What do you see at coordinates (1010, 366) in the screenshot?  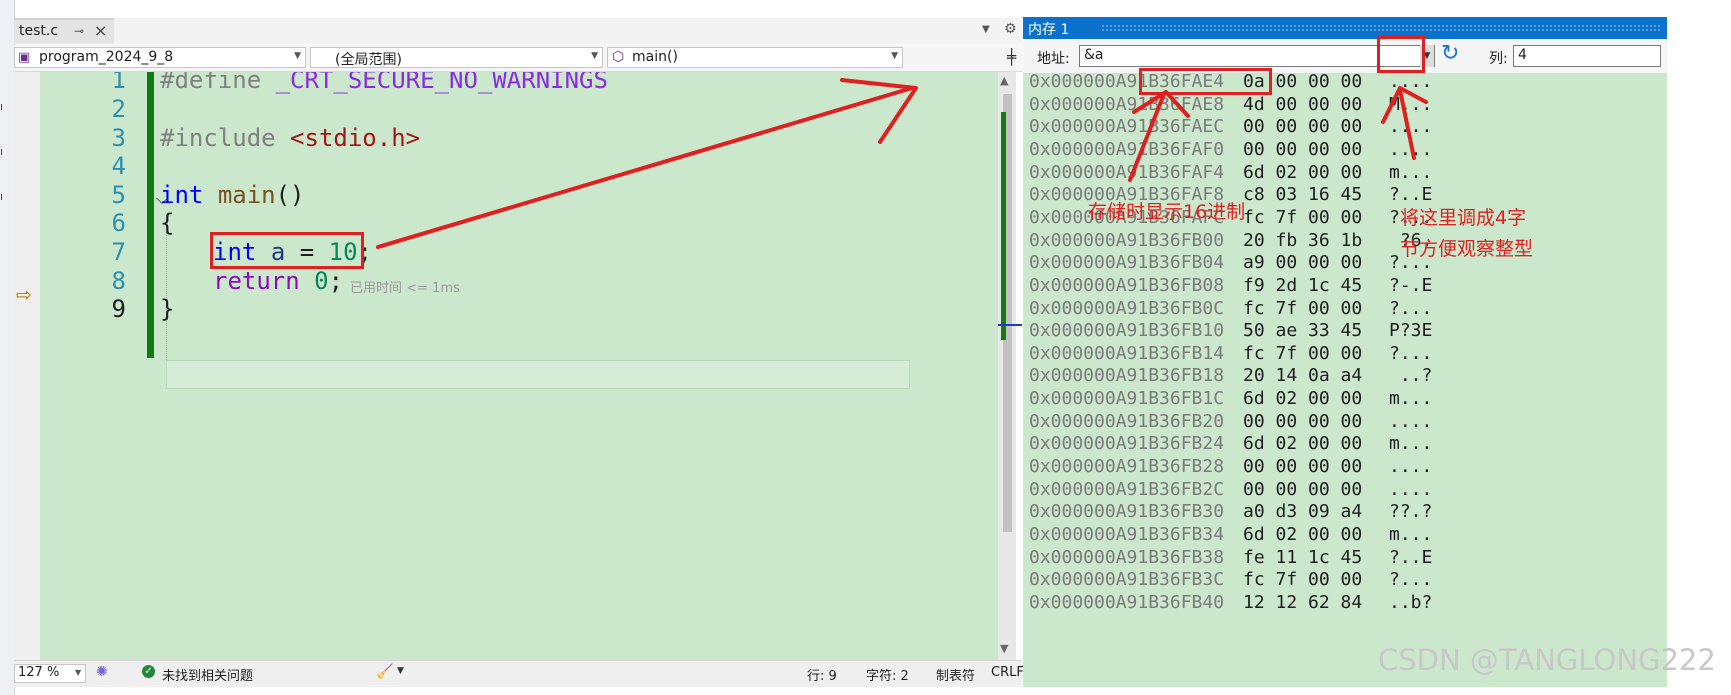 I see `editor-vertical-scrollbar: ▲ ▼` at bounding box center [1010, 366].